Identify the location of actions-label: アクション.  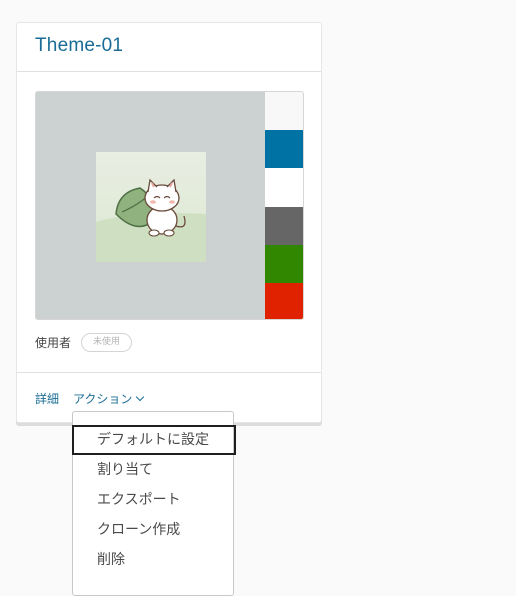
(103, 399).